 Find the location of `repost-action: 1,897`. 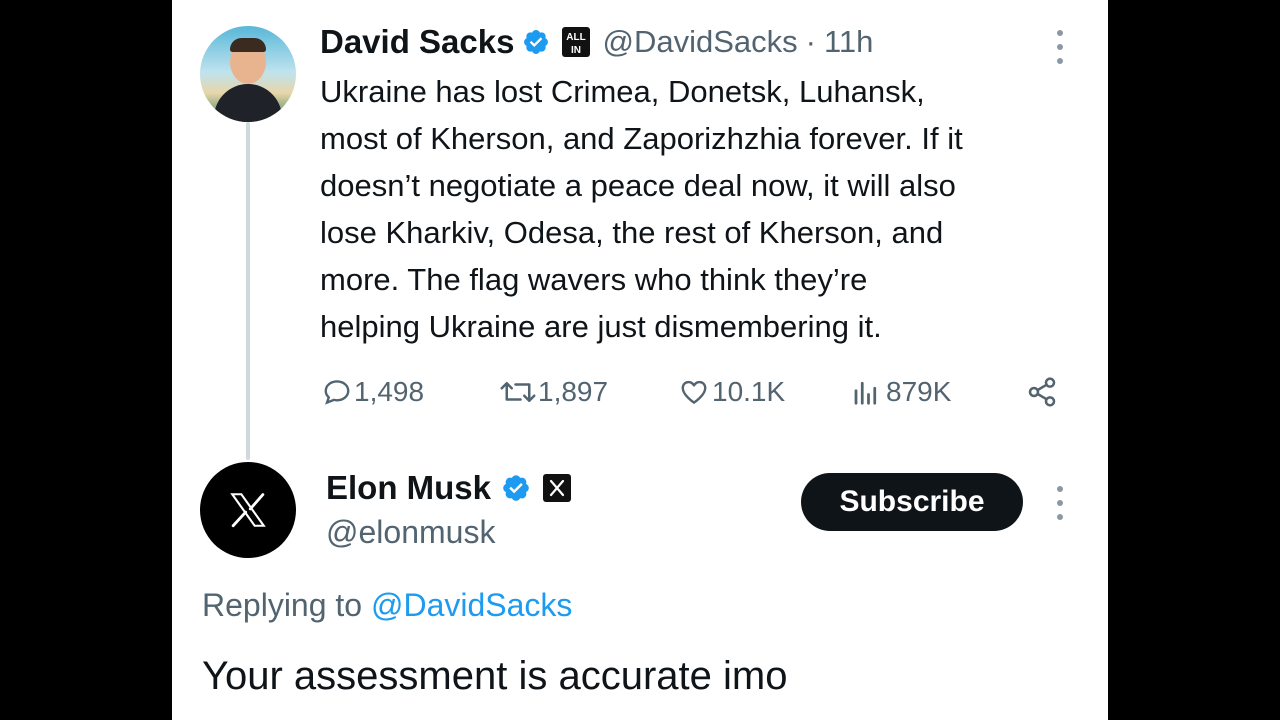

repost-action: 1,897 is located at coordinates (553, 392).